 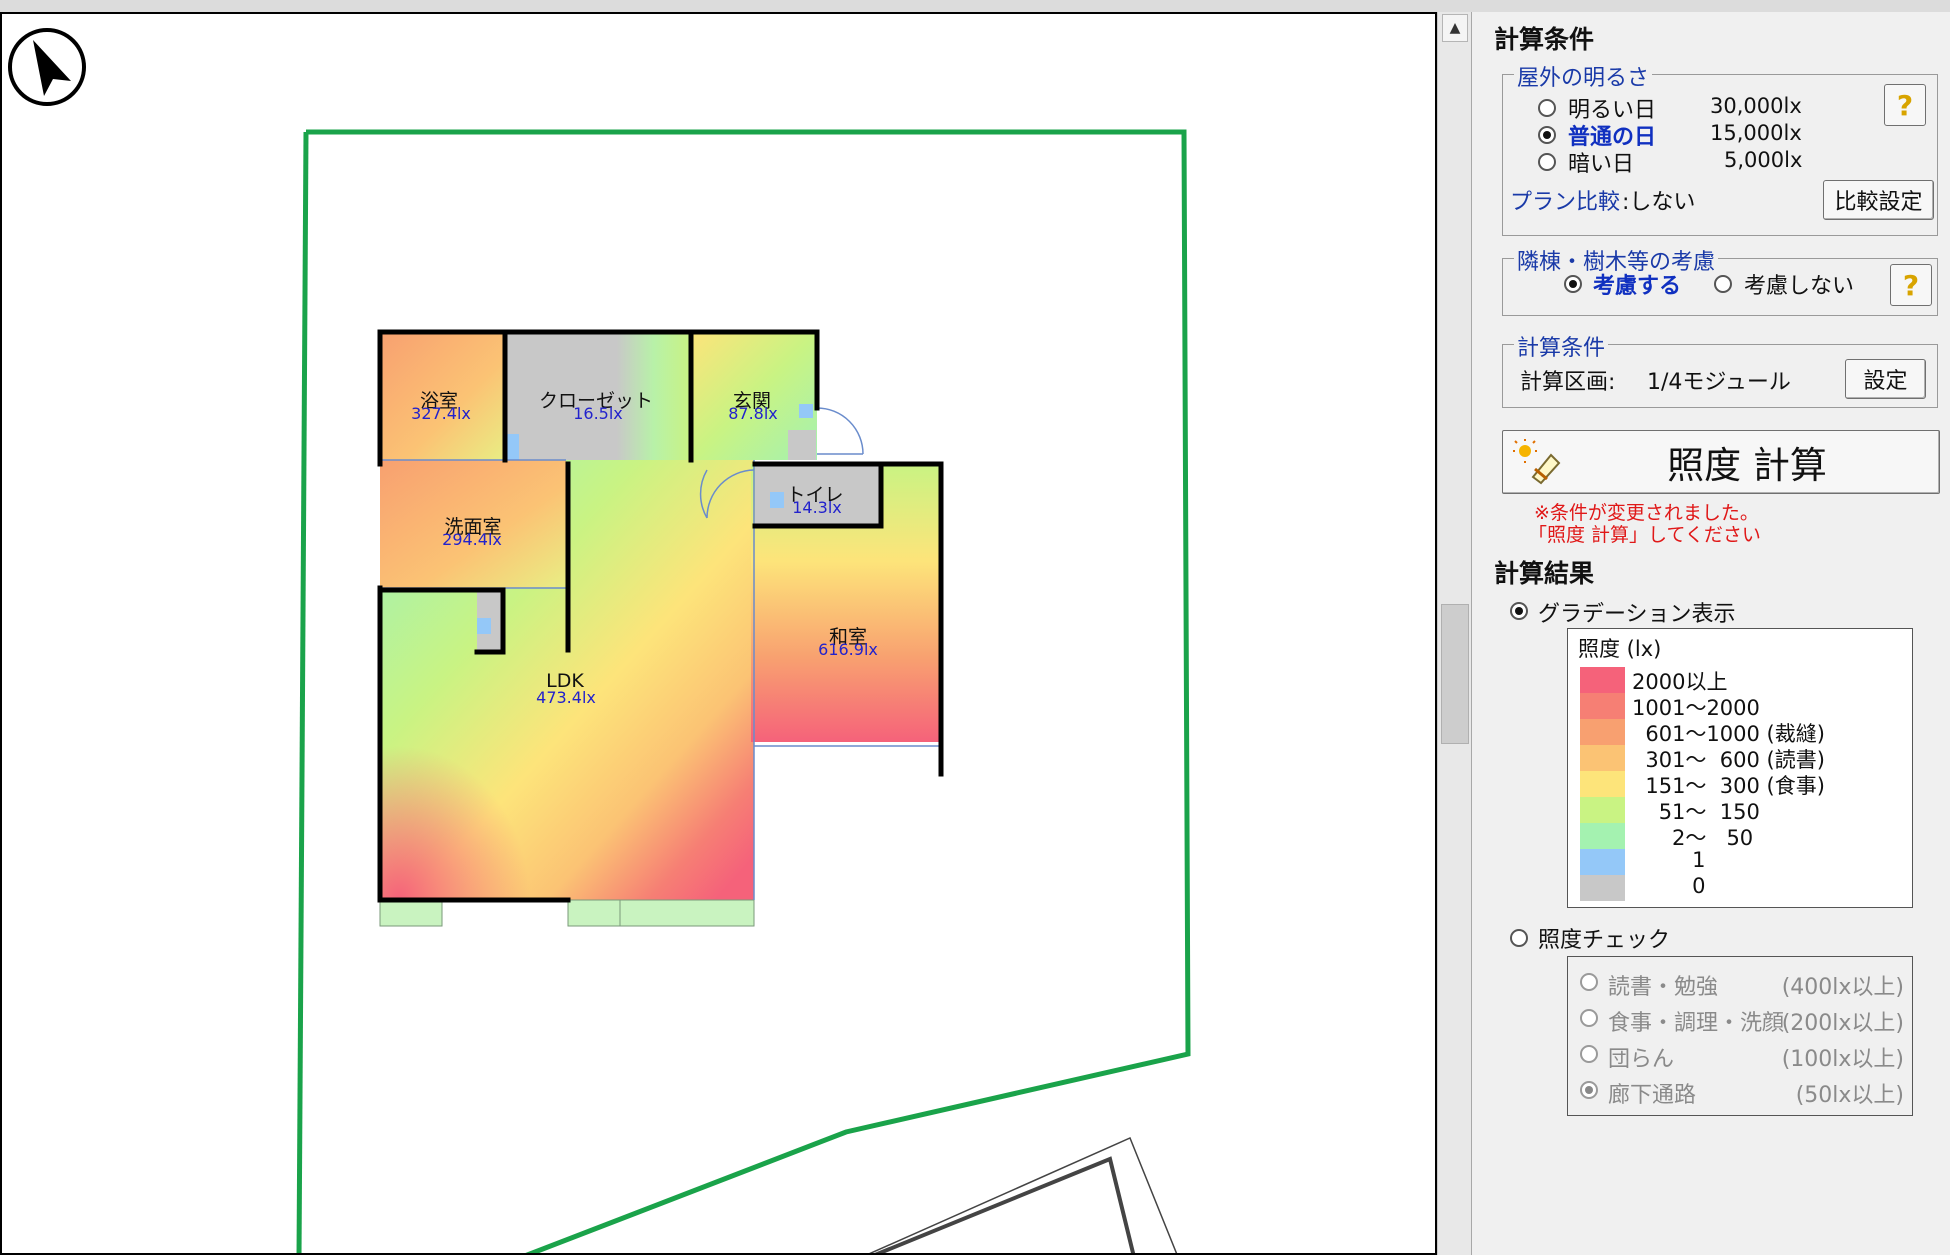 What do you see at coordinates (1568, 382) in the screenshot?
I see `calc-section-label: 計算区画:` at bounding box center [1568, 382].